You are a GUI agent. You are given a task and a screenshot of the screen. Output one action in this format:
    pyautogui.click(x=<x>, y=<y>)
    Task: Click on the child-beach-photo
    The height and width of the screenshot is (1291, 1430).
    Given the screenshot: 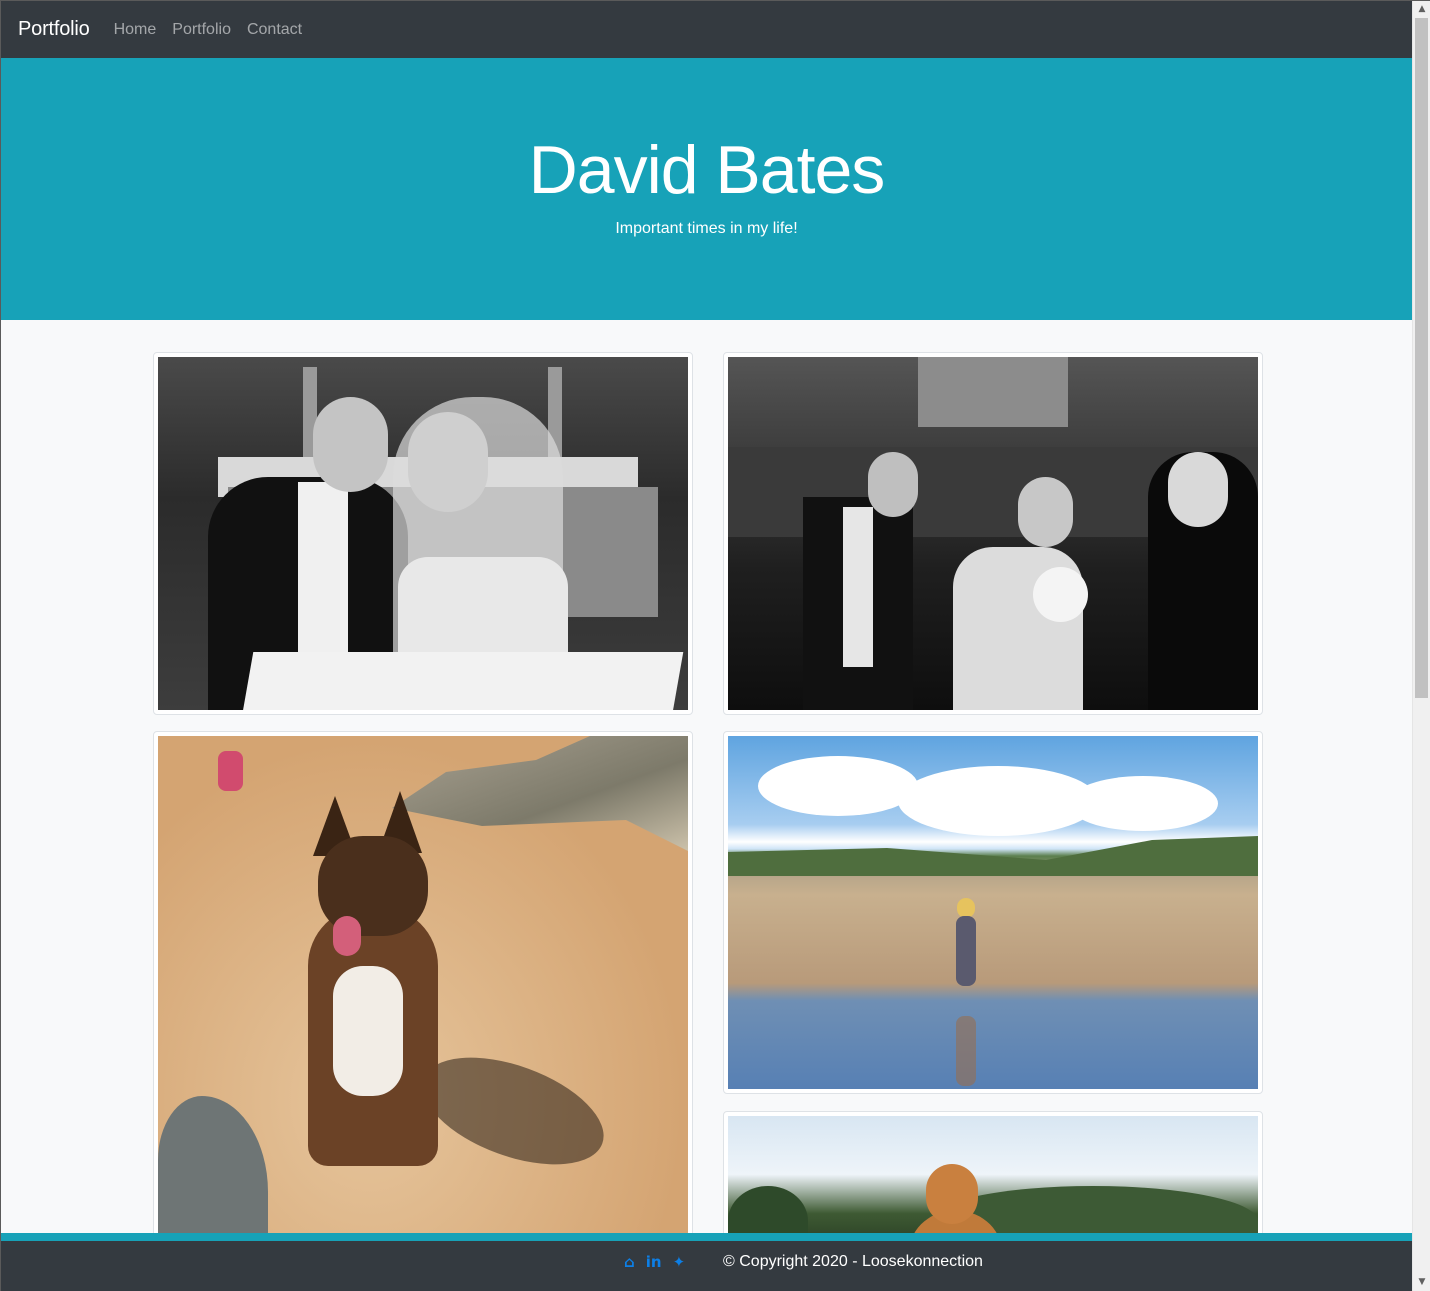 What is the action you would take?
    pyautogui.click(x=993, y=912)
    